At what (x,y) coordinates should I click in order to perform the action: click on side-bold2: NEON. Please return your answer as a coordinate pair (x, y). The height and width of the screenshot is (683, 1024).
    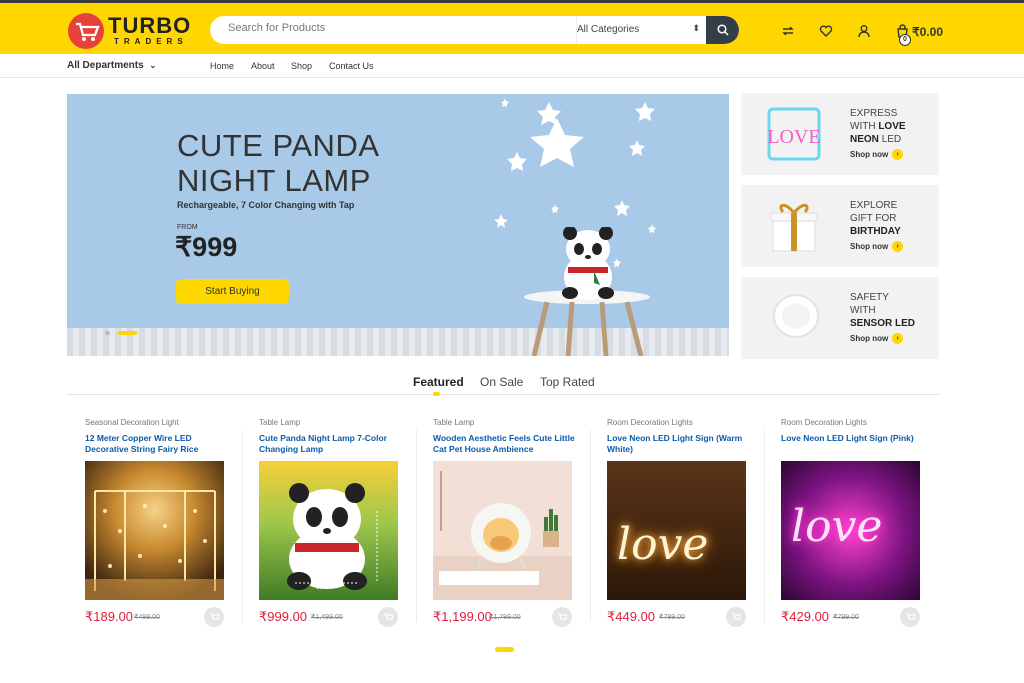
    Looking at the image, I should click on (864, 139).